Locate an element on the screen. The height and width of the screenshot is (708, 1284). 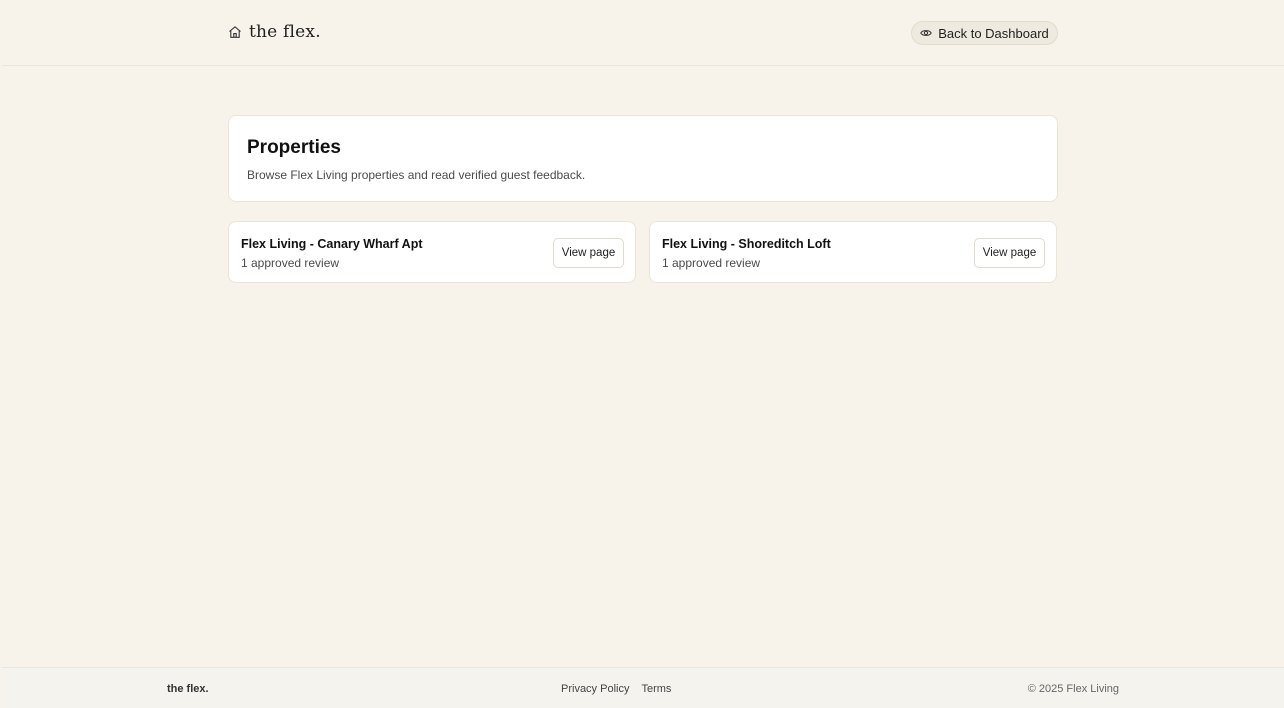
terms-link: Terms is located at coordinates (656, 689).